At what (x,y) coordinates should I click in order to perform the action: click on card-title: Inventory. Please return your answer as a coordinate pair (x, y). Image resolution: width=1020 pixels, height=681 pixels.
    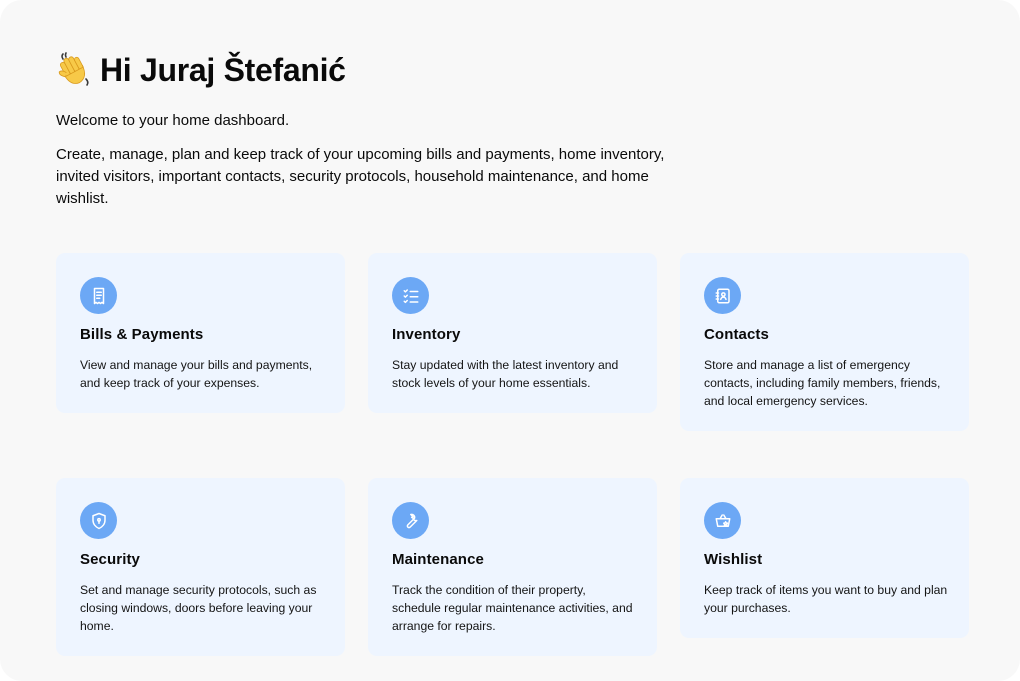
    Looking at the image, I should click on (426, 334).